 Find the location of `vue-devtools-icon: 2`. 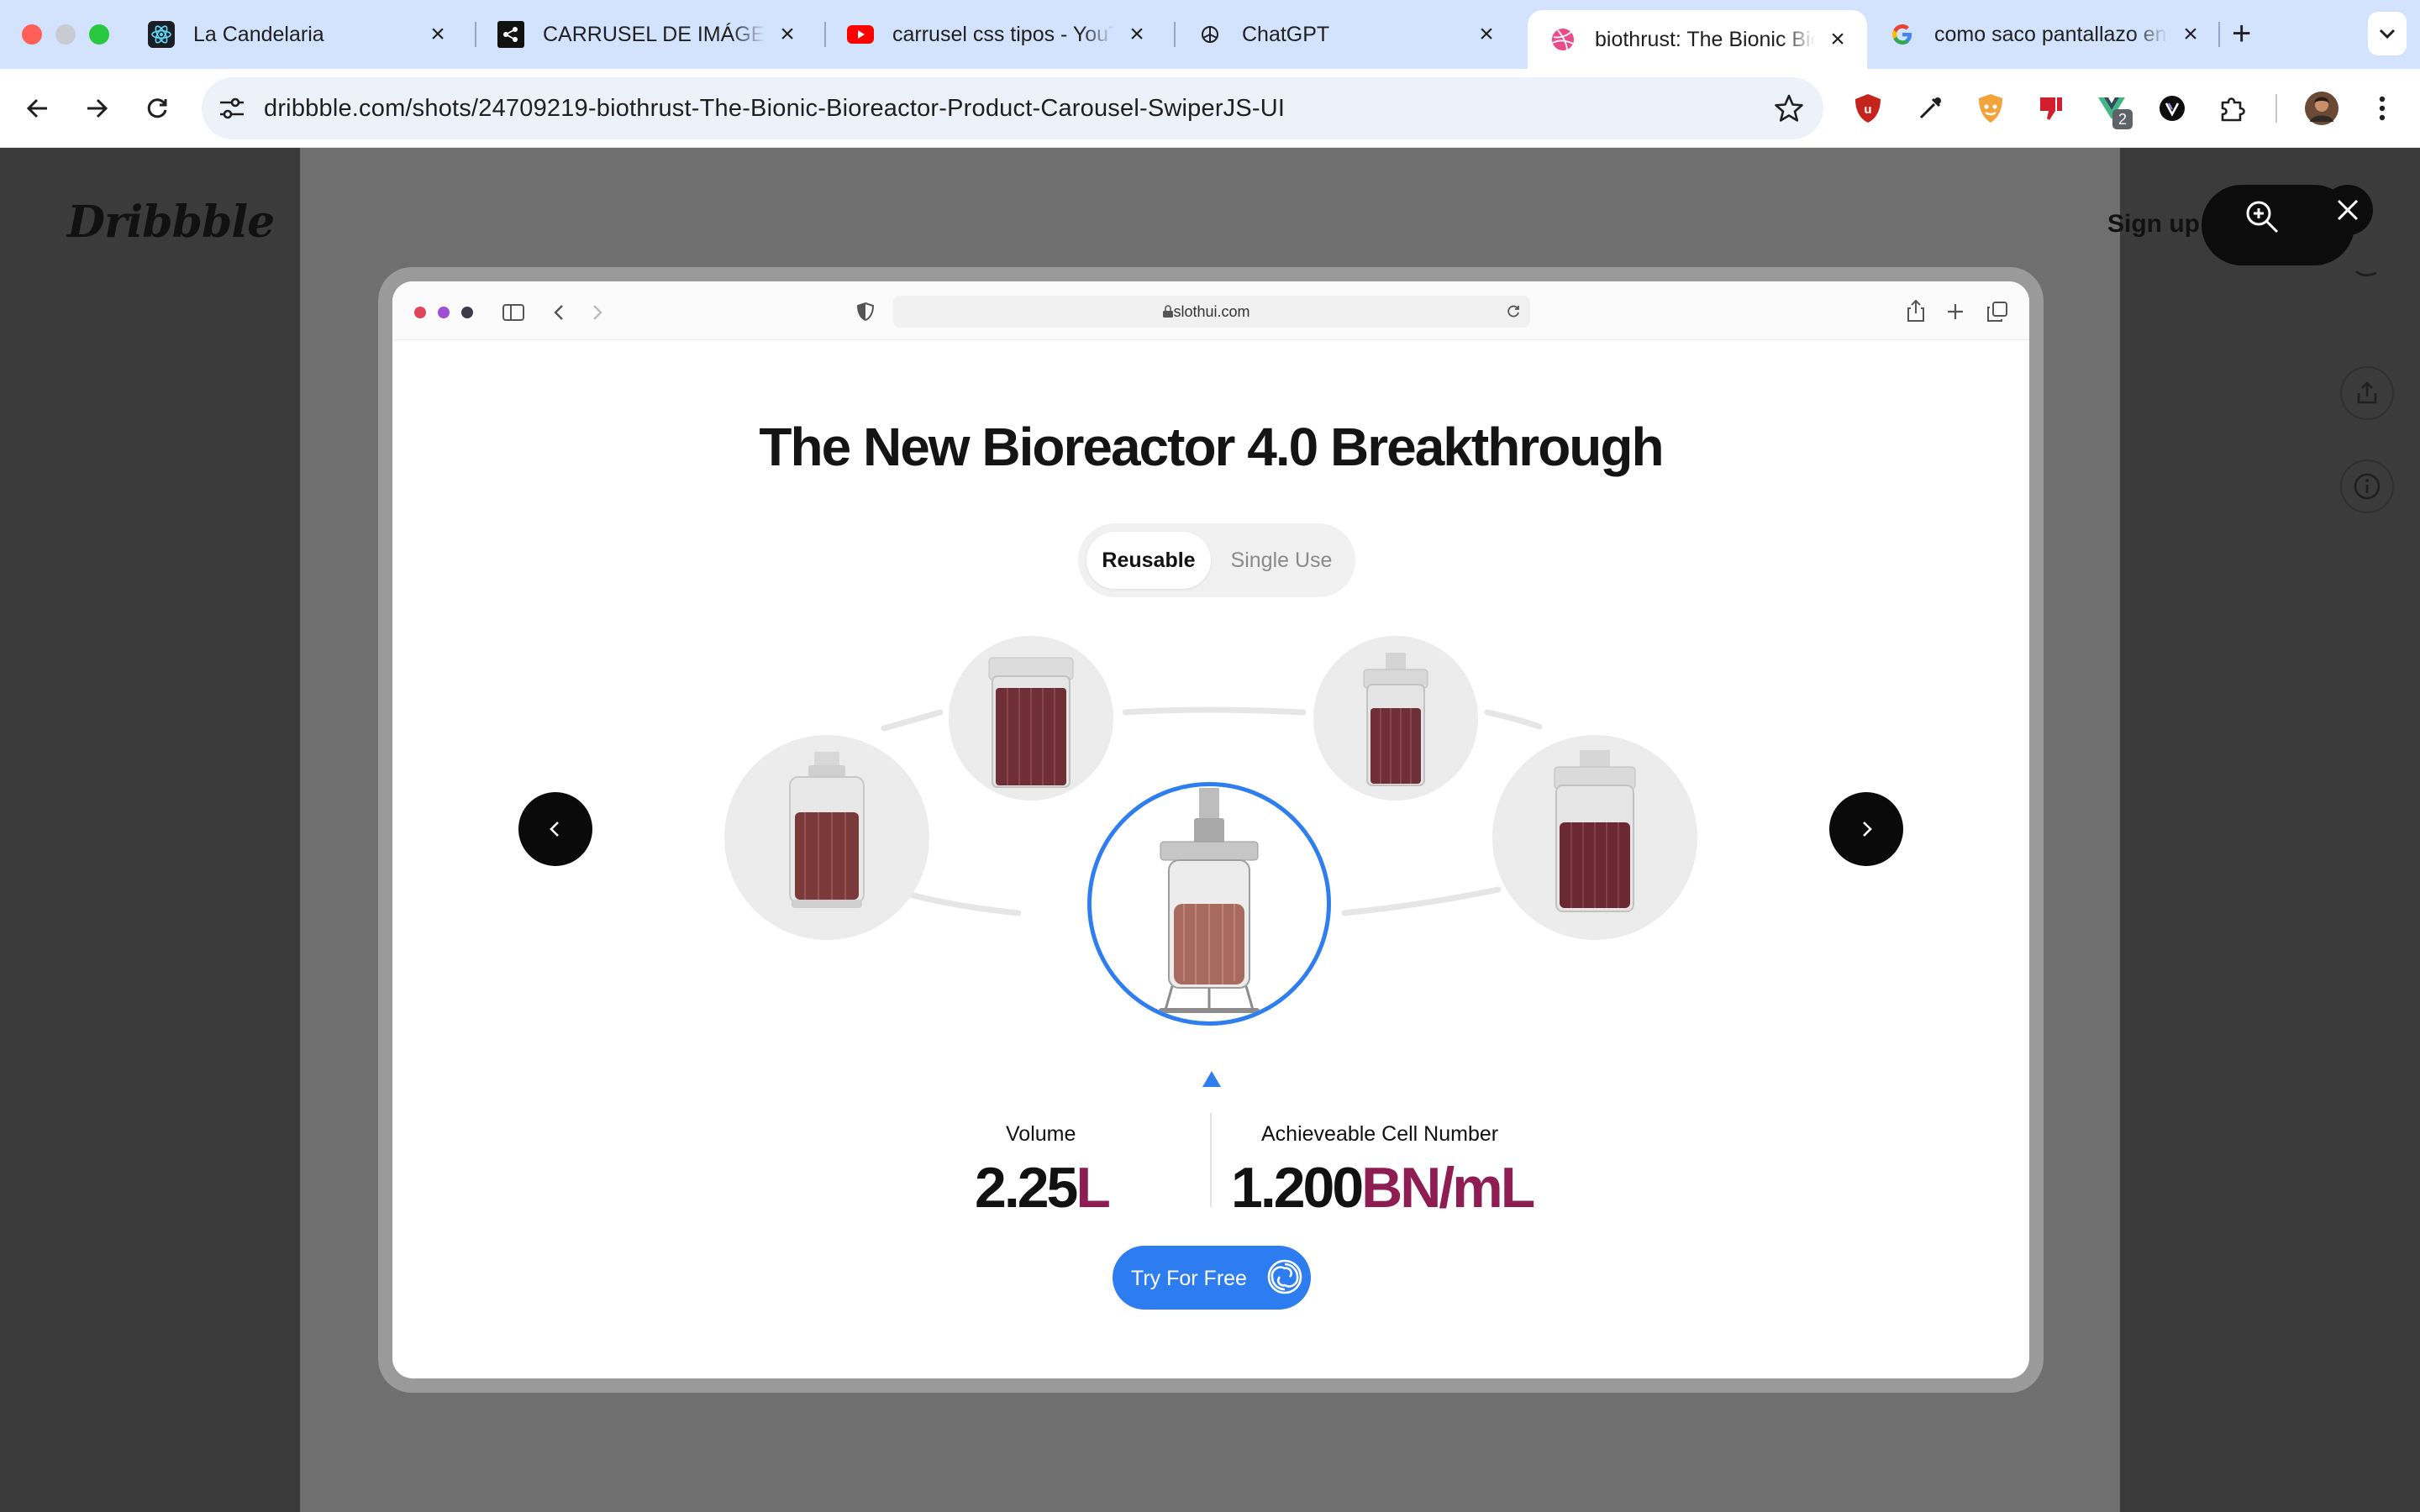

vue-devtools-icon: 2 is located at coordinates (2112, 109).